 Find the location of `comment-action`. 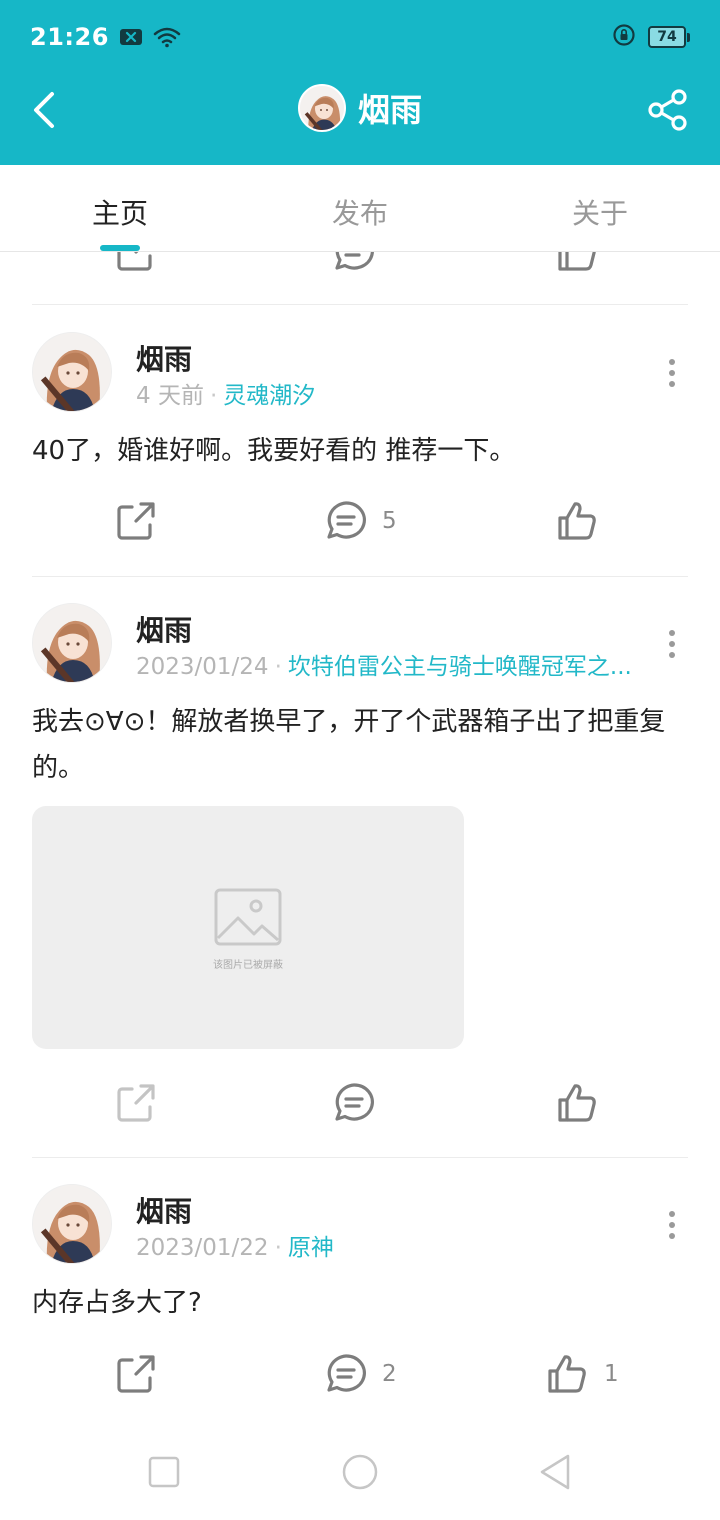

comment-action is located at coordinates (354, 1103).